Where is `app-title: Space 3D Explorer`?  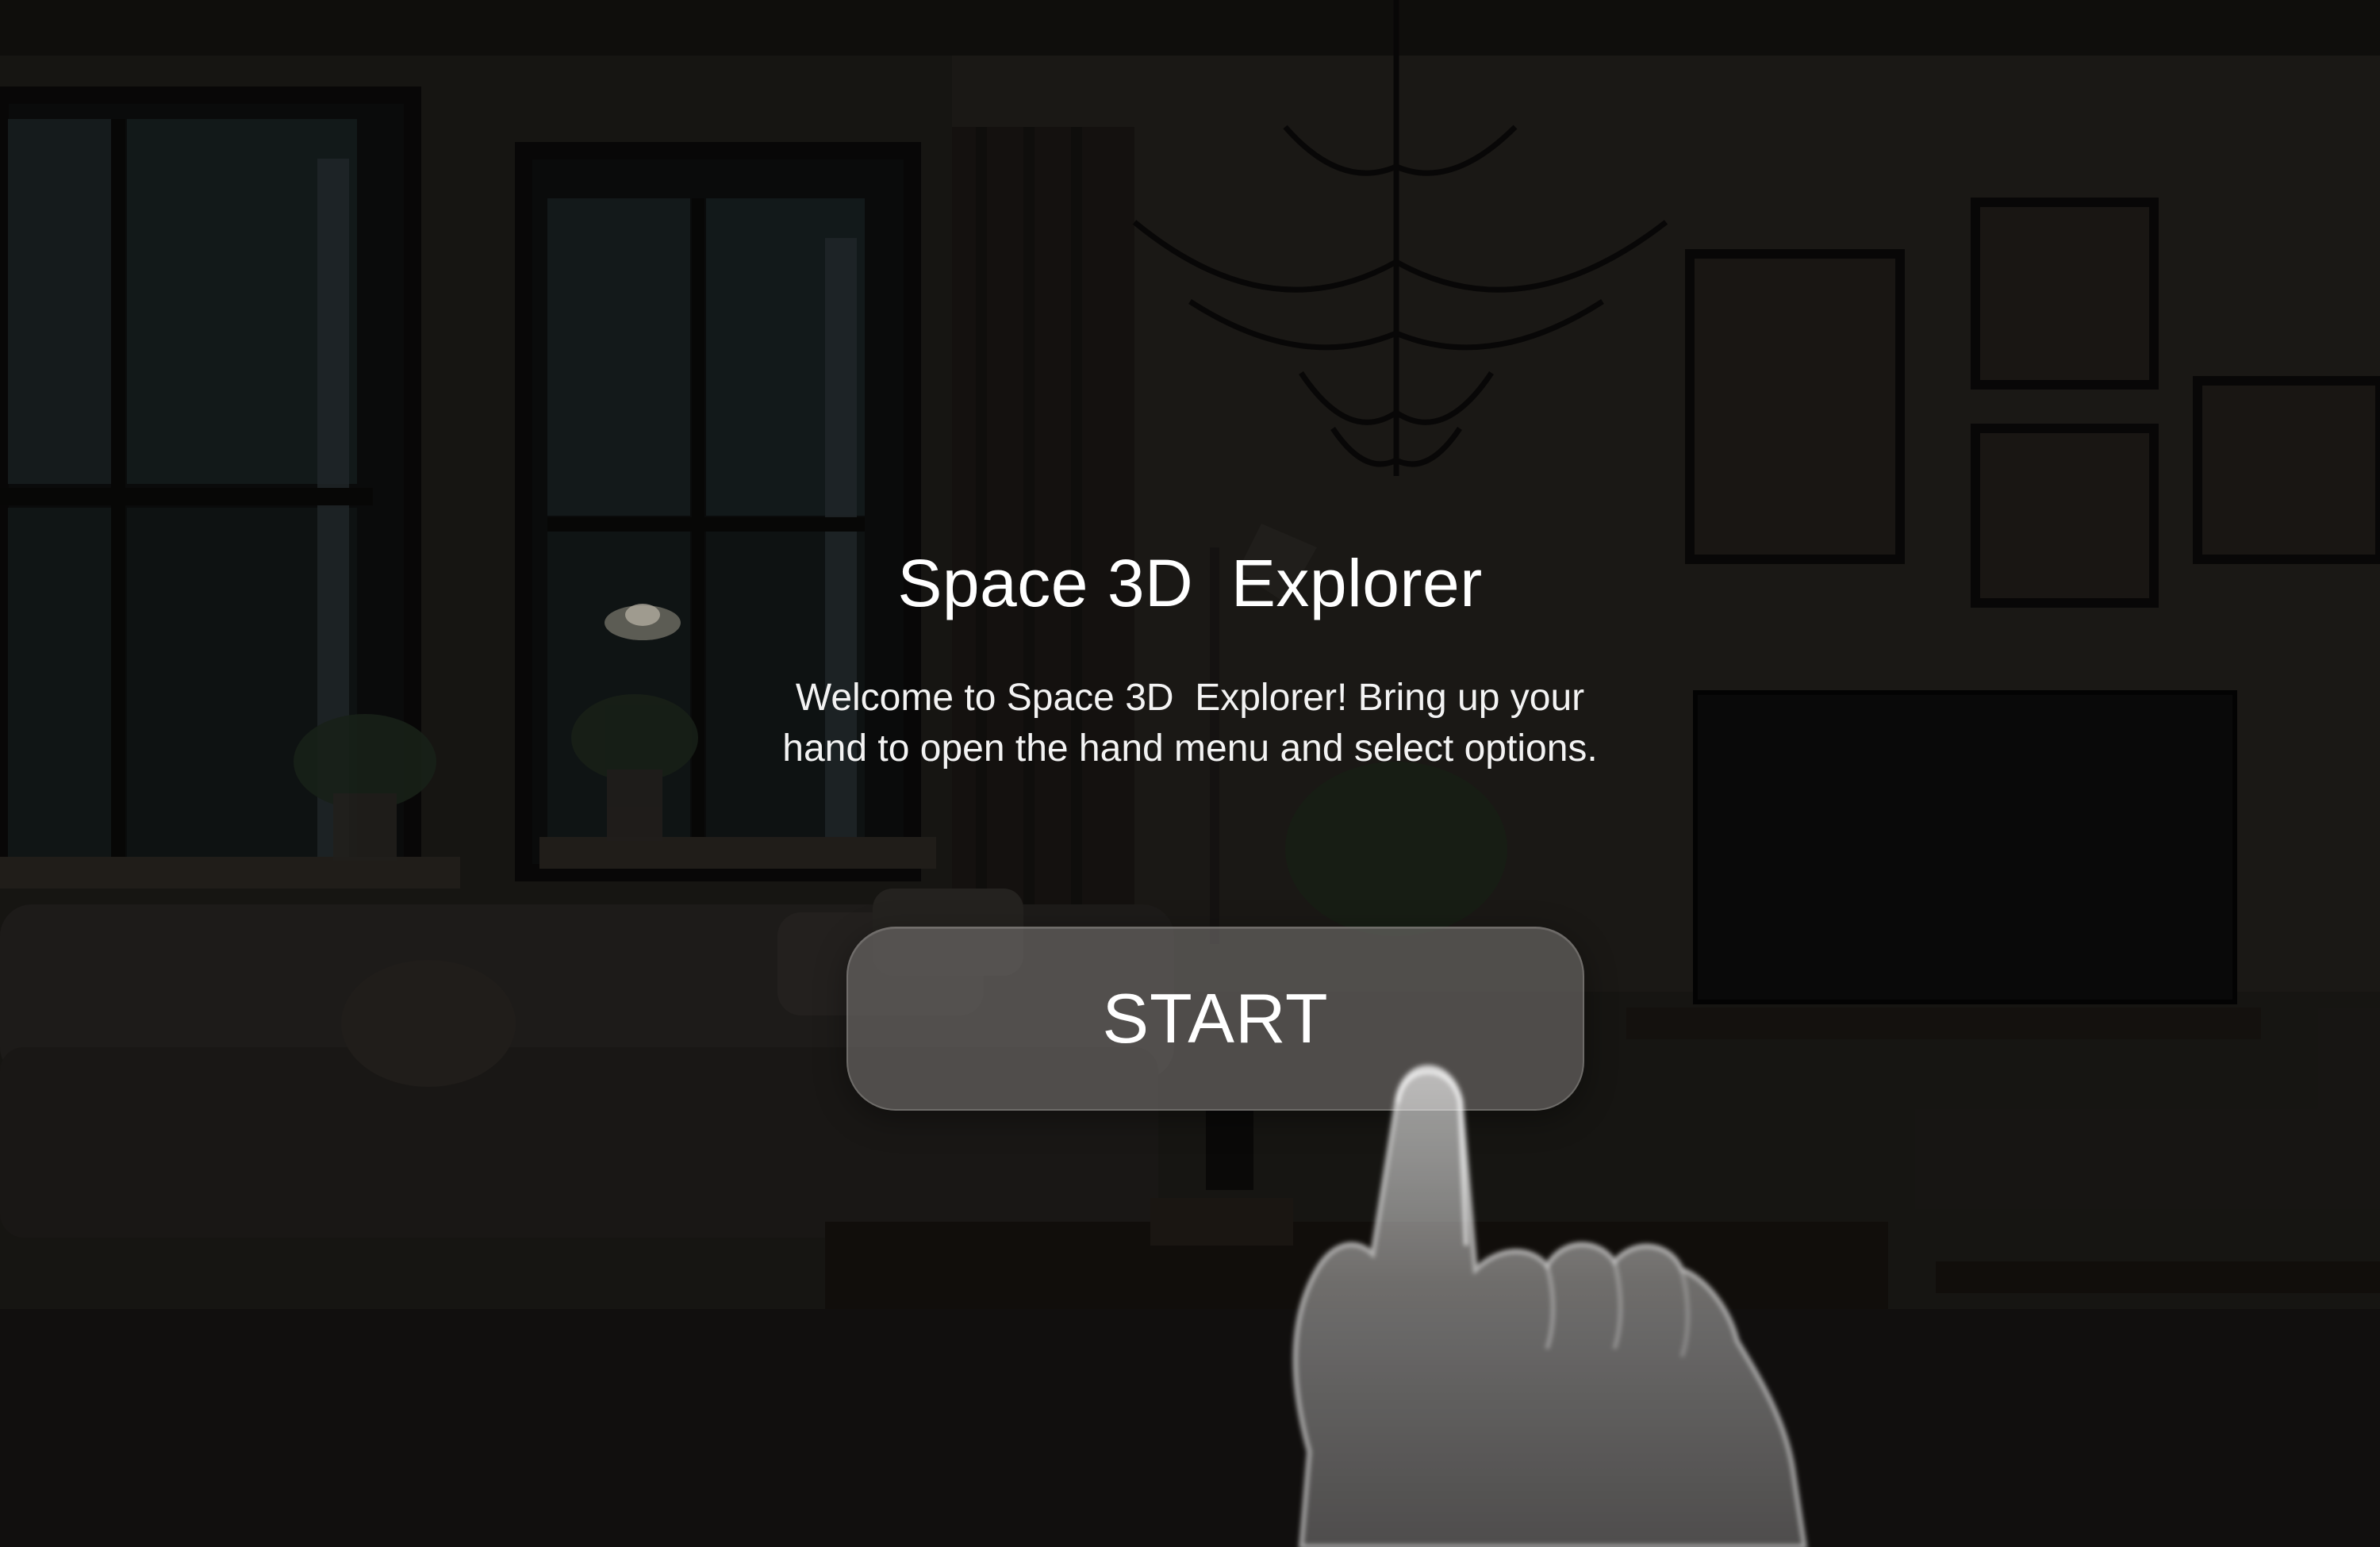 app-title: Space 3D Explorer is located at coordinates (1190, 583).